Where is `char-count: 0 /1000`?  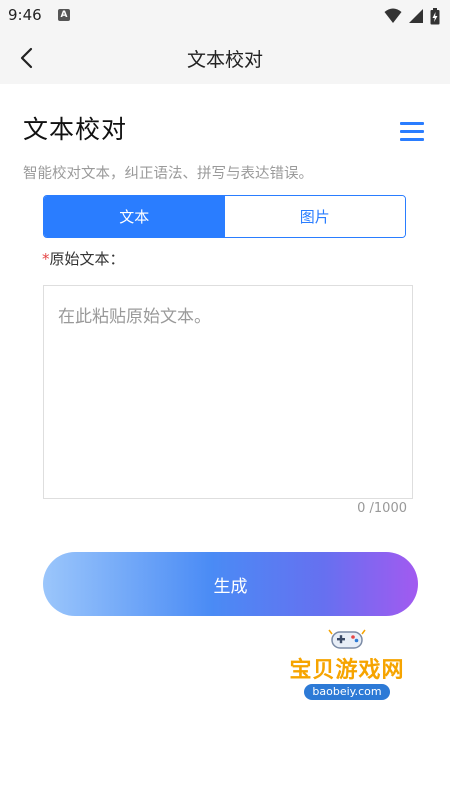
char-count: 0 /1000 is located at coordinates (382, 508).